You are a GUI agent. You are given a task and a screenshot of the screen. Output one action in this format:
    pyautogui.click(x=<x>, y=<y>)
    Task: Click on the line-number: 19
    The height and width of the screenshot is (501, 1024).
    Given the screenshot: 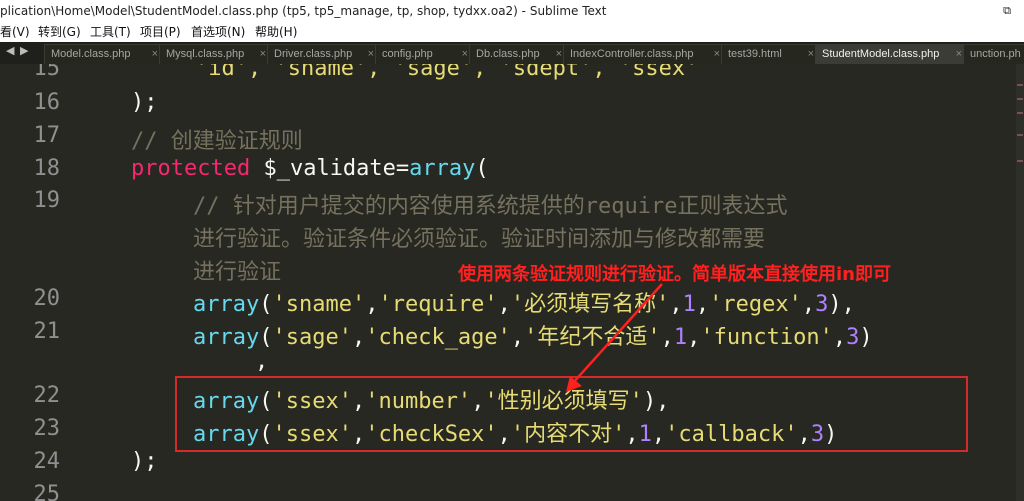 What is the action you would take?
    pyautogui.click(x=47, y=200)
    